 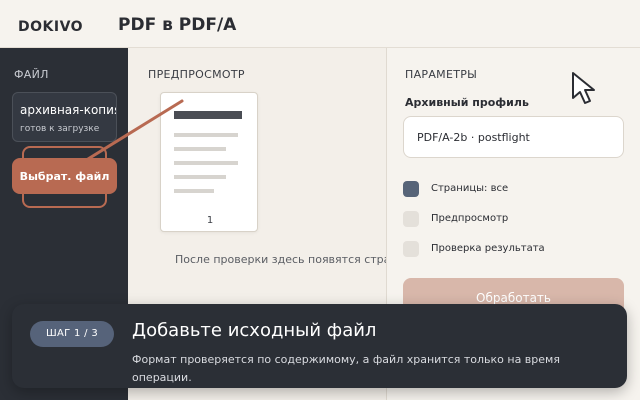 I want to click on params-heading: ПАРАМЕТРЫ, so click(x=441, y=74).